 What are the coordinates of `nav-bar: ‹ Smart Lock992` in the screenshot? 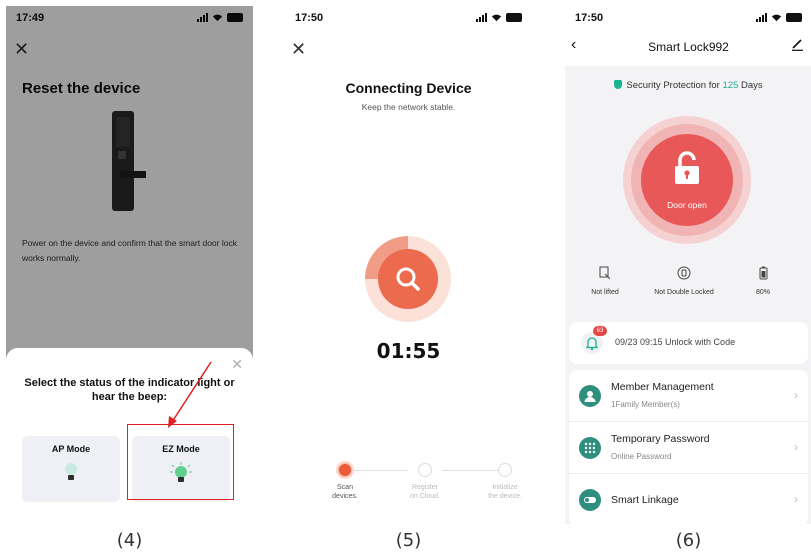 It's located at (688, 47).